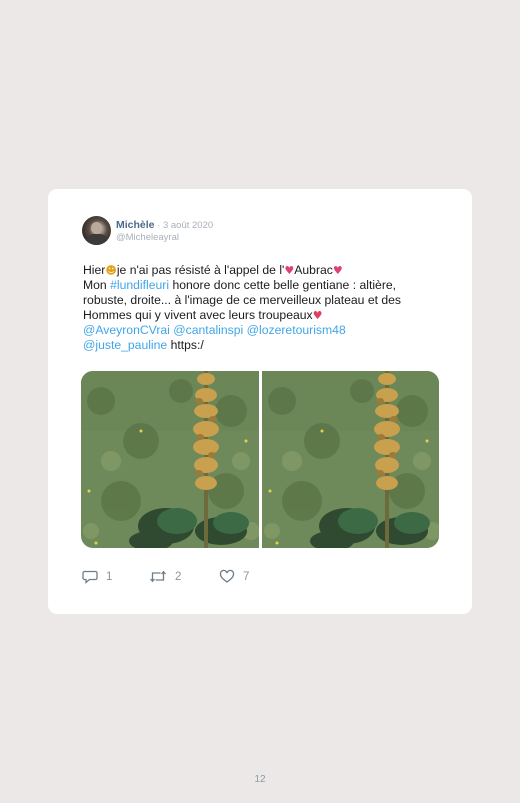  What do you see at coordinates (97, 239) in the screenshot?
I see `avatar-shirt` at bounding box center [97, 239].